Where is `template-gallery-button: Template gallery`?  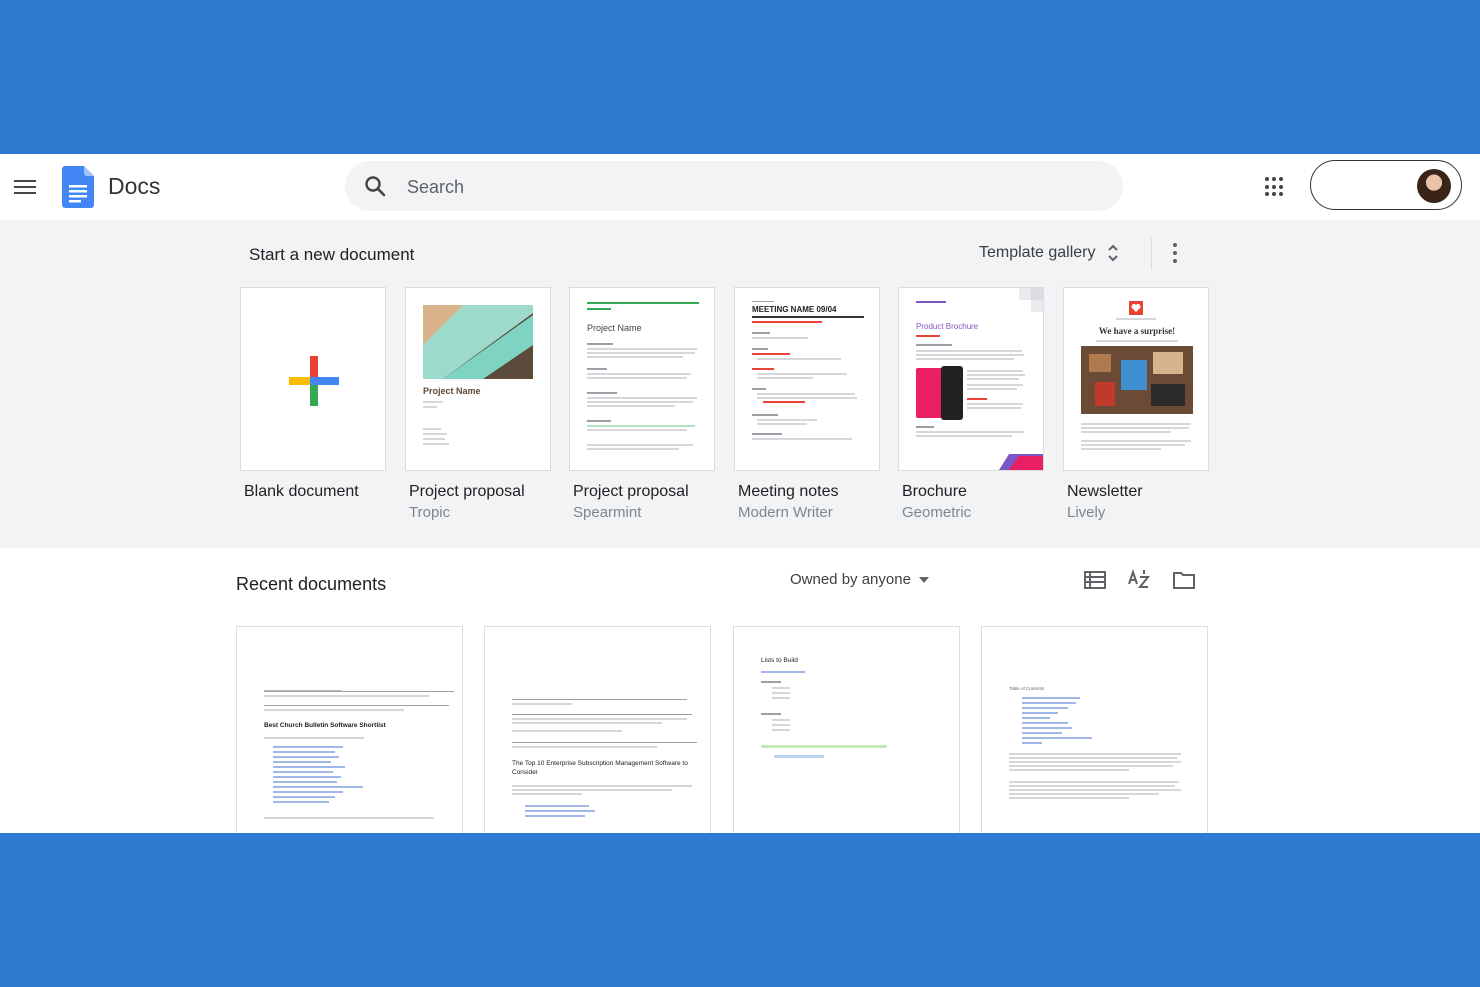 template-gallery-button: Template gallery is located at coordinates (1049, 253).